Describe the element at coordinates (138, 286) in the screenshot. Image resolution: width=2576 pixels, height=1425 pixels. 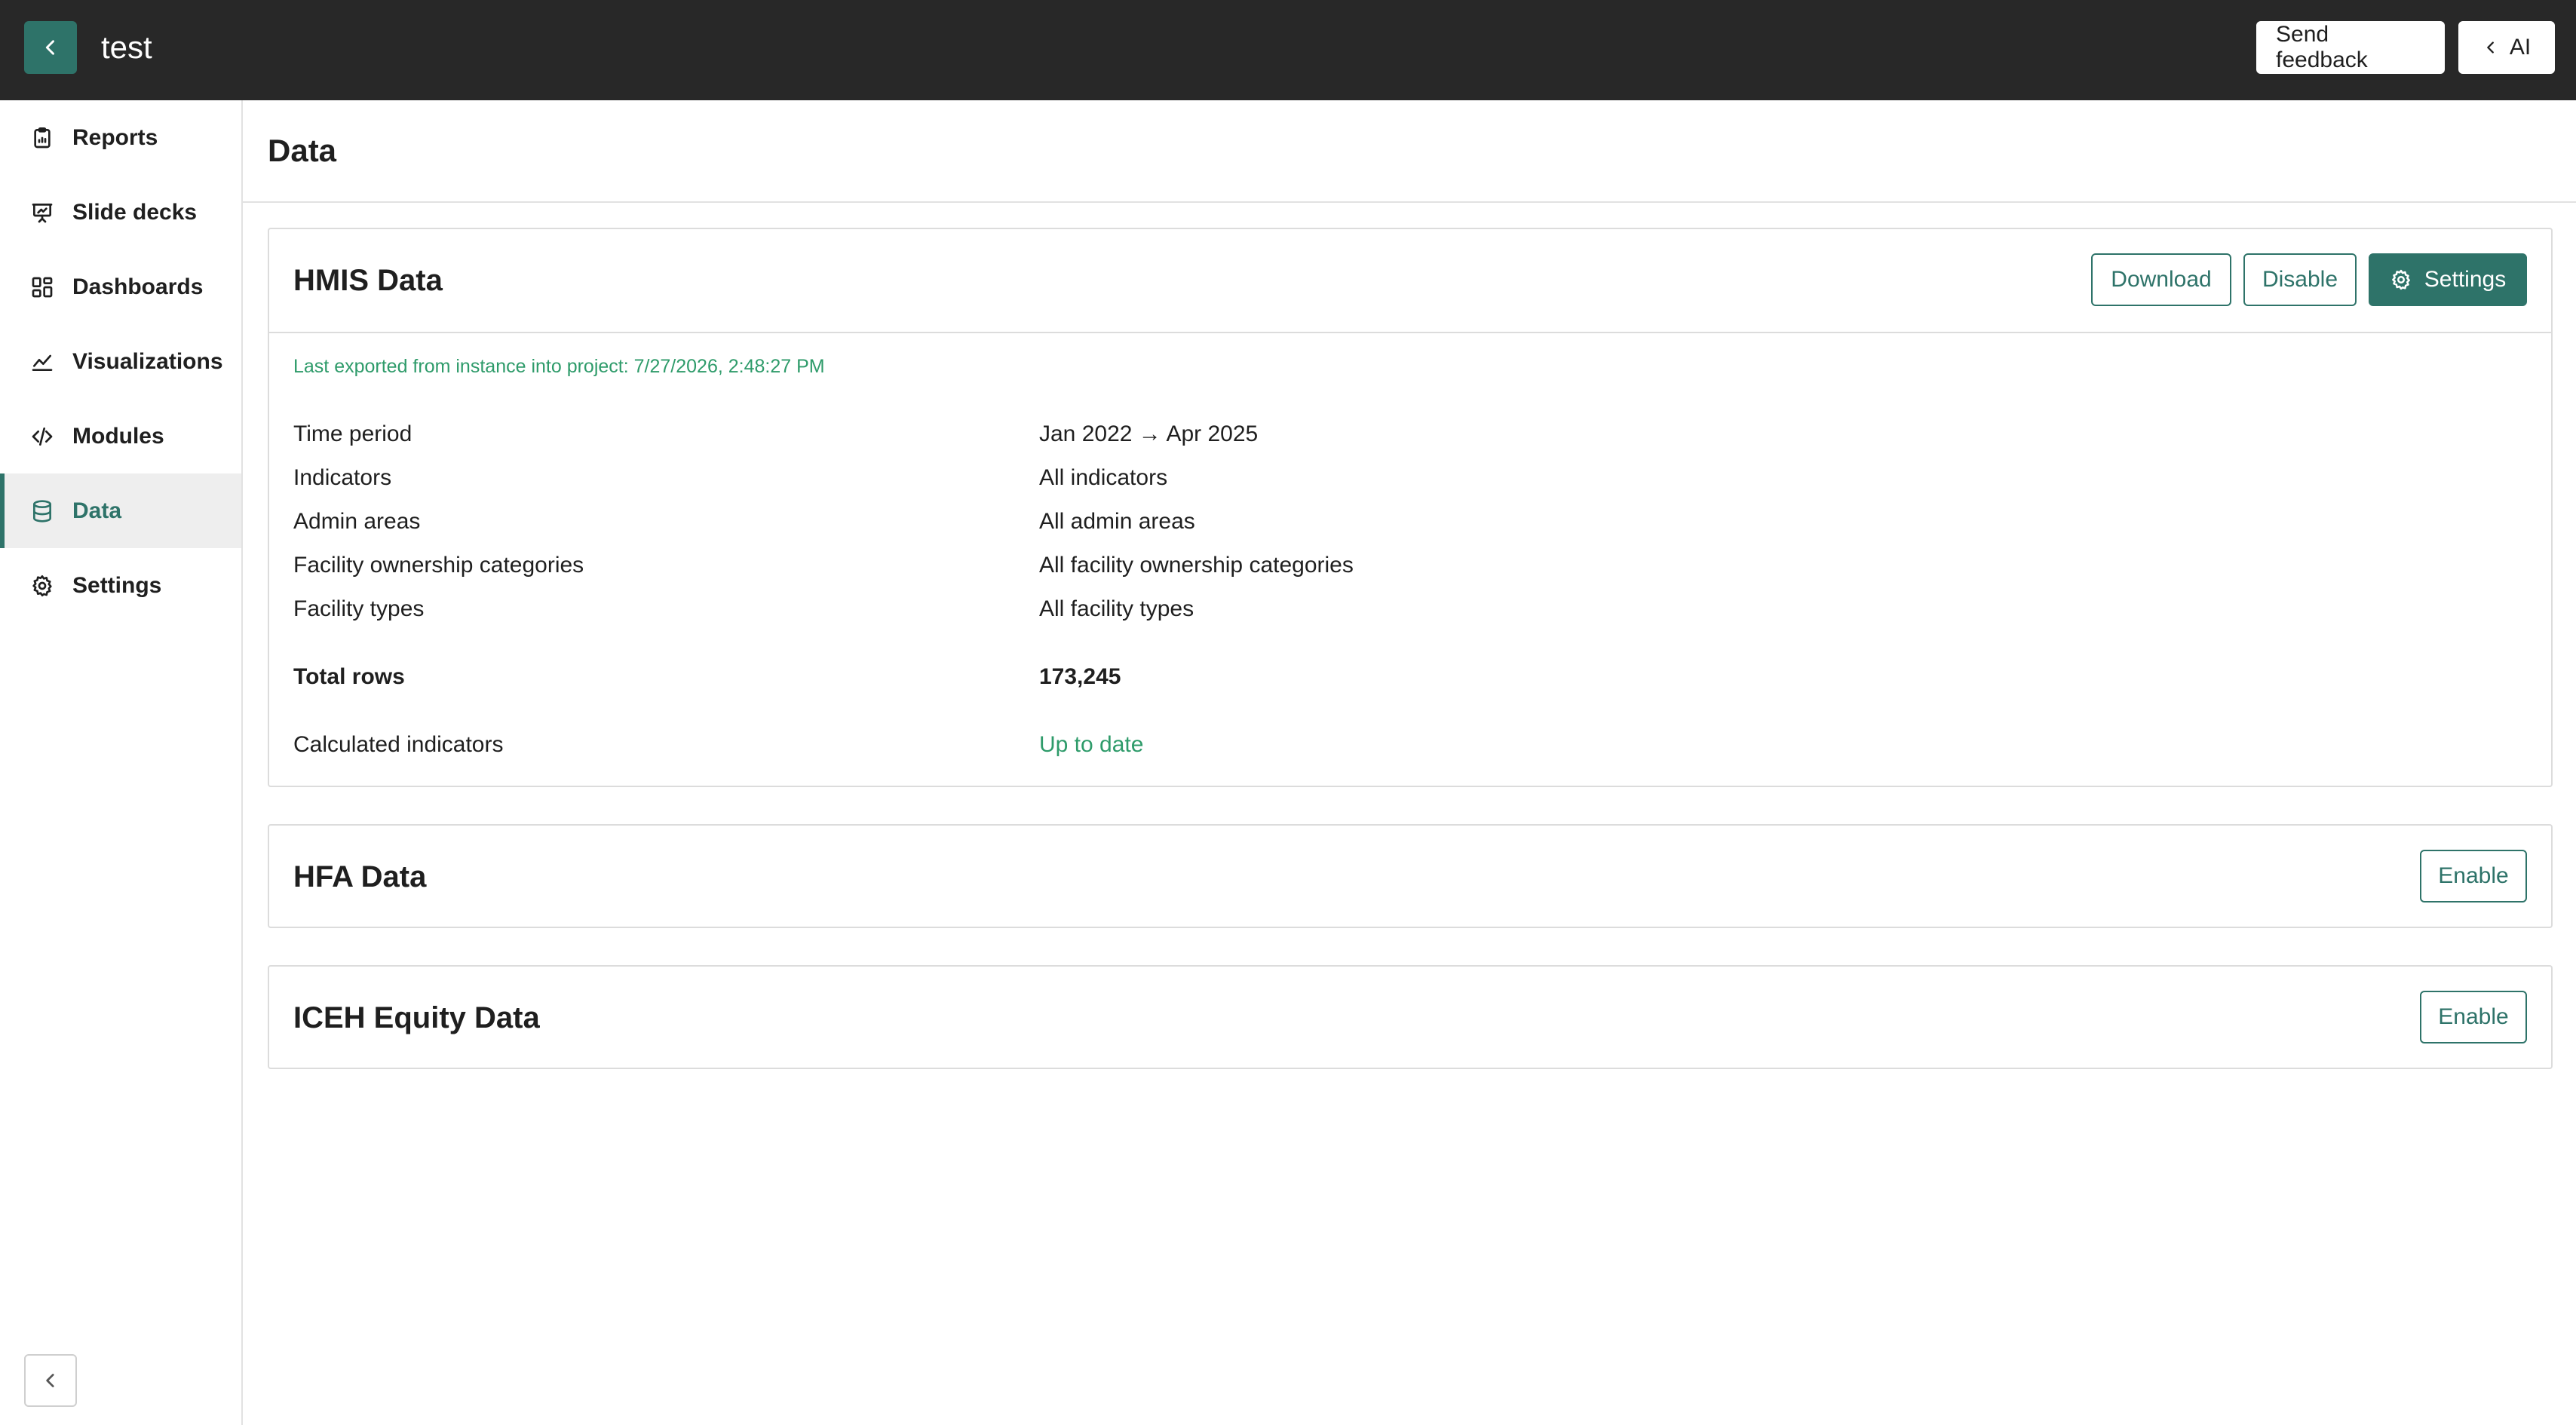
I see `sidebar-item-label: Dashboards` at that location.